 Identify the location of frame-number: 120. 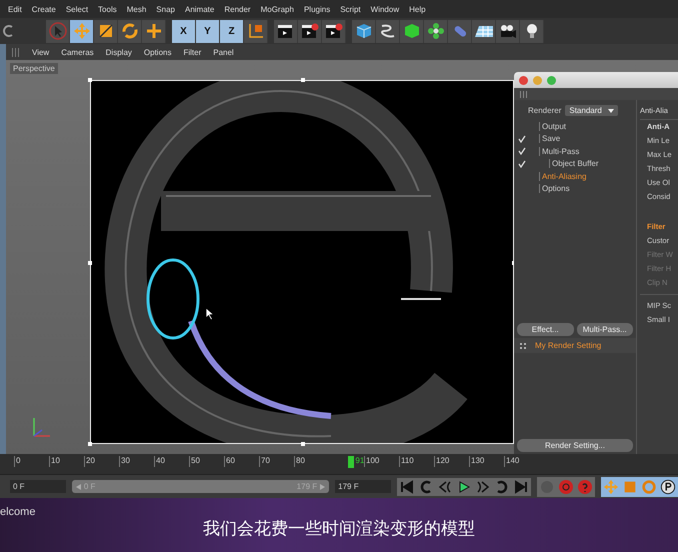
(442, 461).